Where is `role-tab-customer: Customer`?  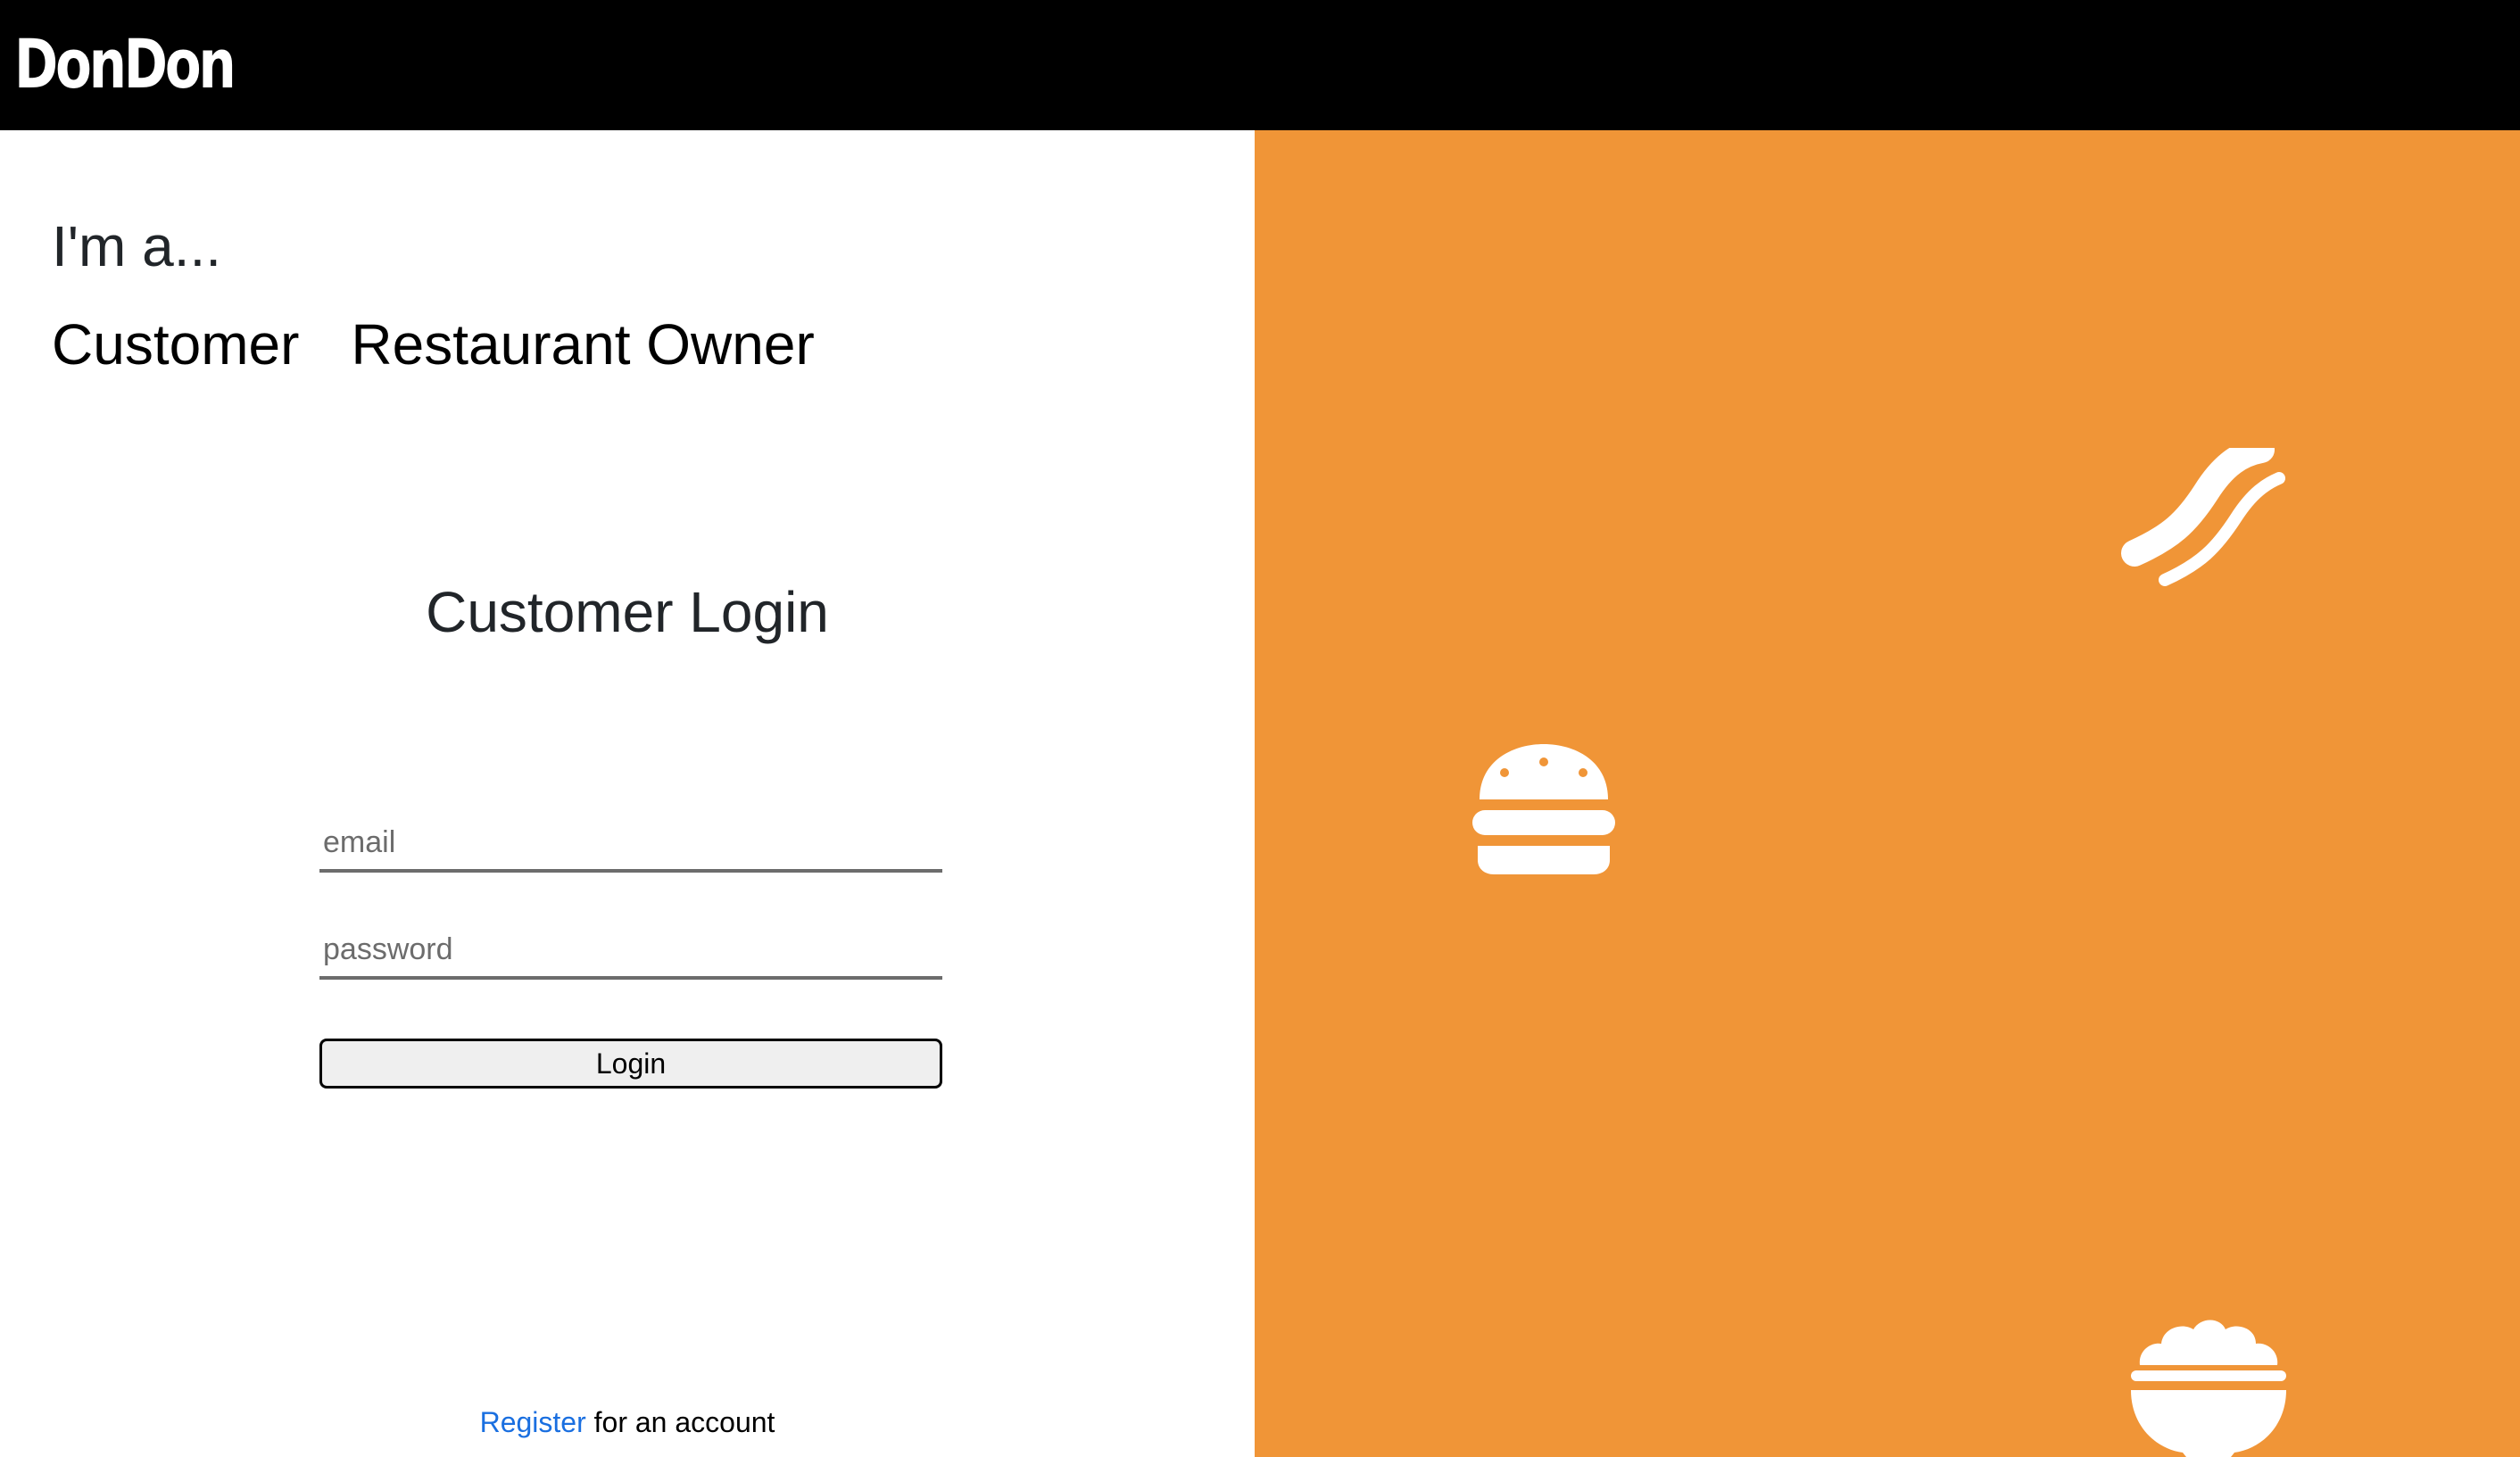 role-tab-customer: Customer is located at coordinates (175, 344).